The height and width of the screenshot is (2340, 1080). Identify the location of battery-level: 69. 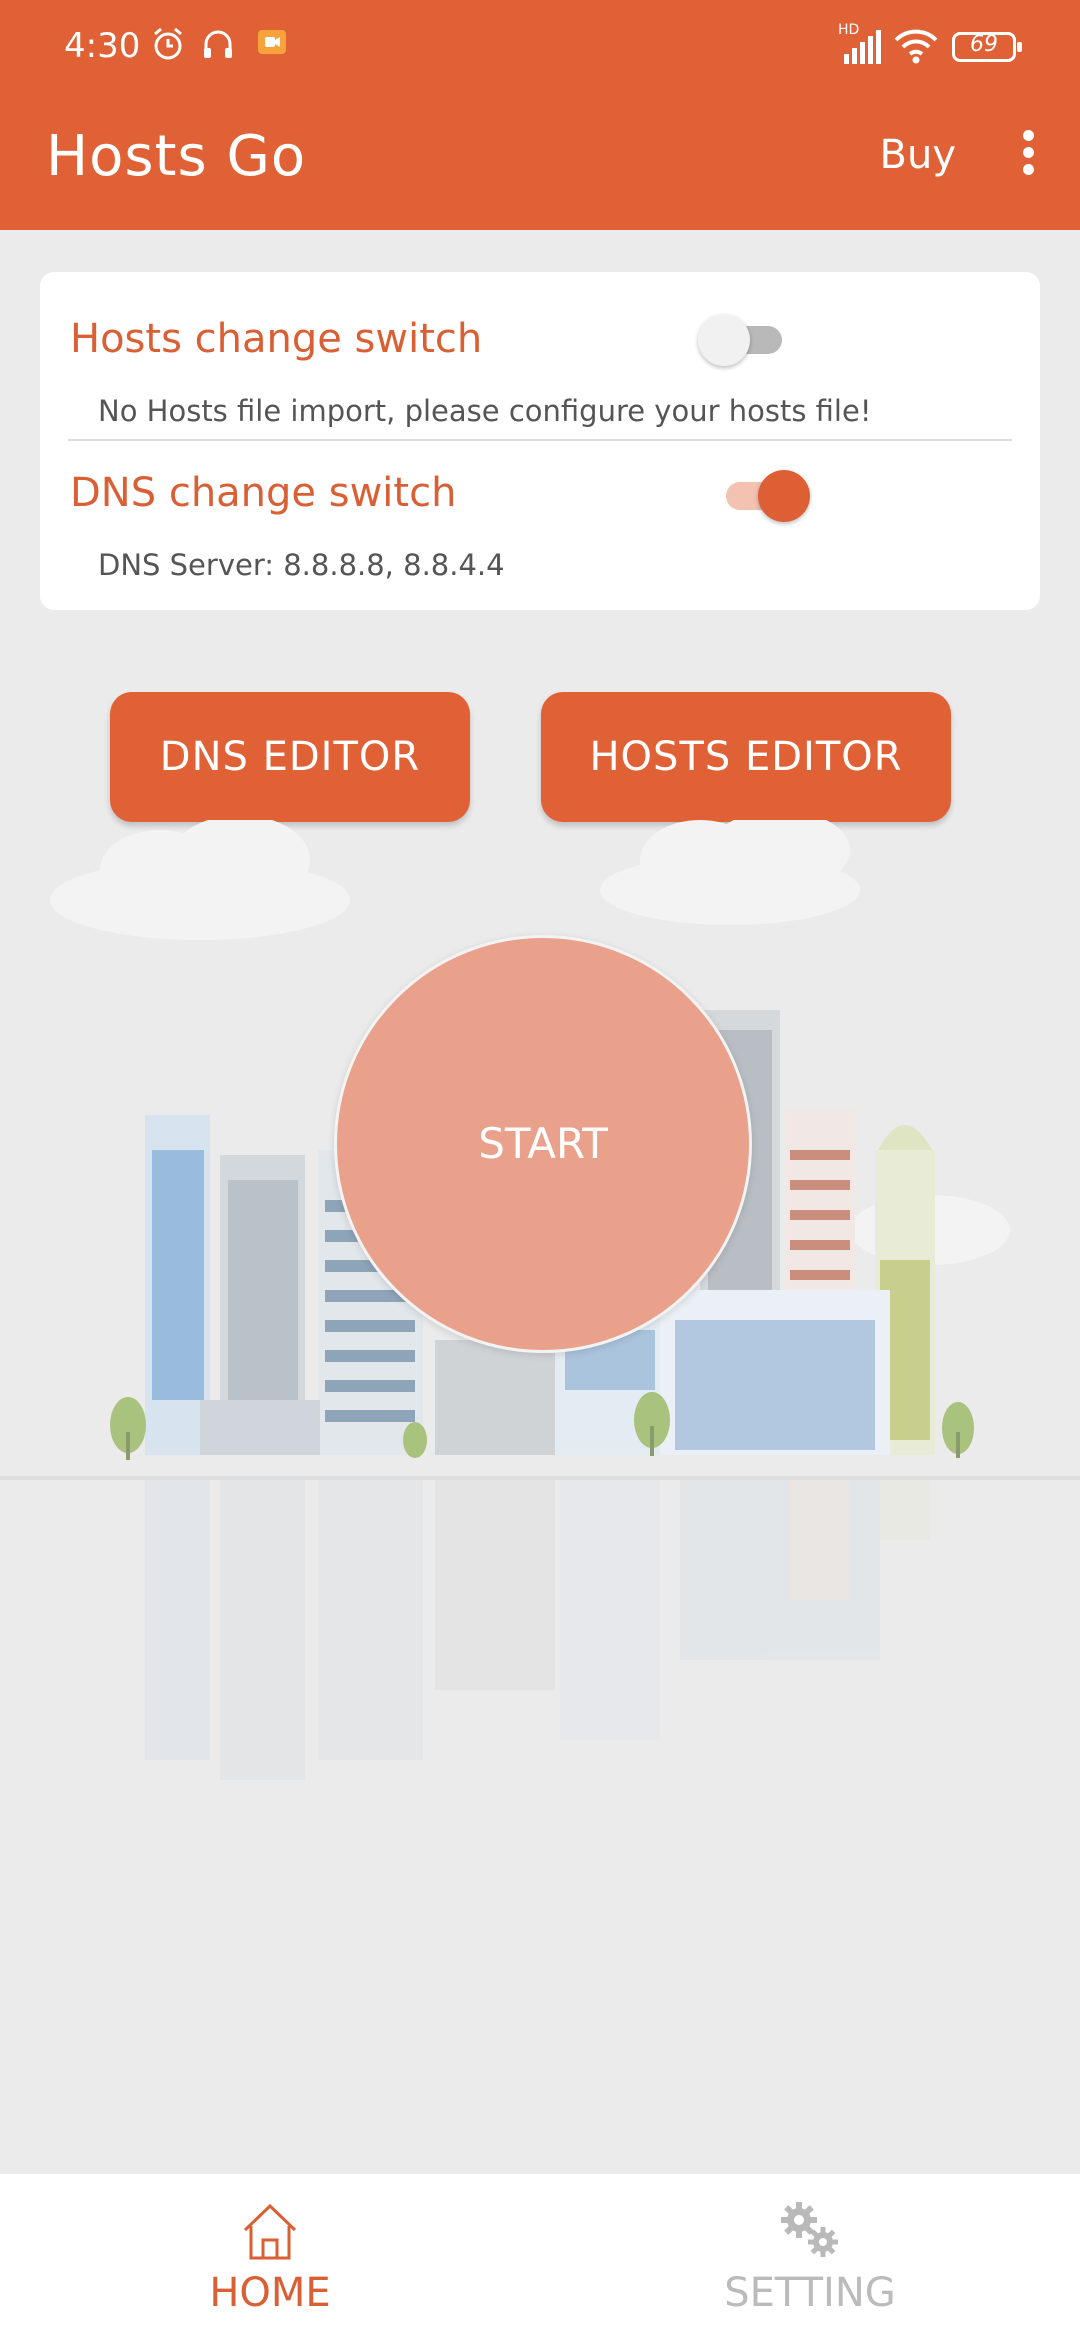
(984, 44).